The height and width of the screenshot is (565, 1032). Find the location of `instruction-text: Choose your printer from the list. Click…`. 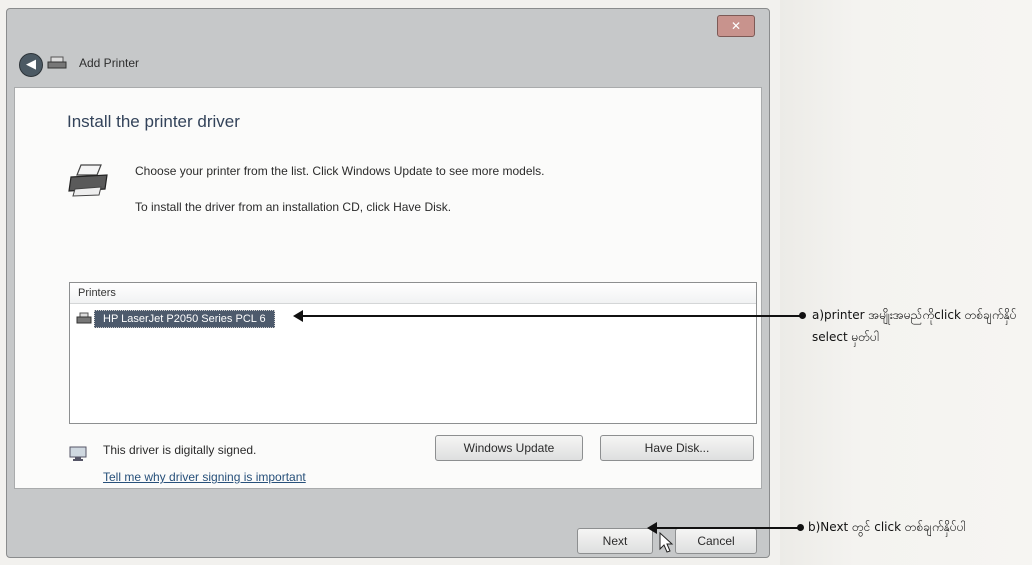

instruction-text: Choose your printer from the list. Click… is located at coordinates (340, 171).